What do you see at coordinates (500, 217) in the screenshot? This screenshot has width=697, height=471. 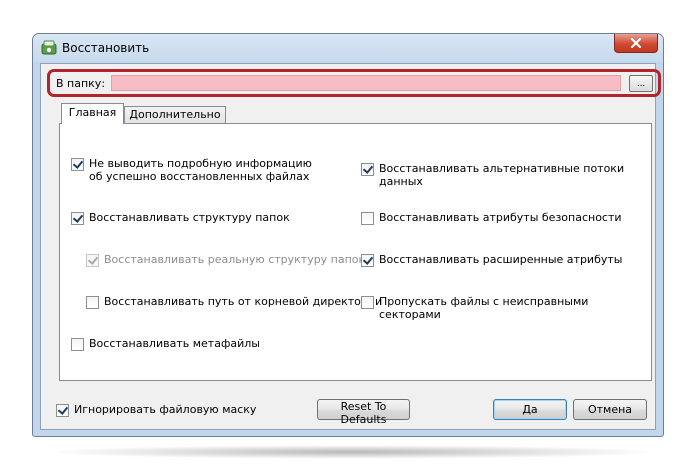 I see `option-label: Восстанавливать атрибуты безопасности` at bounding box center [500, 217].